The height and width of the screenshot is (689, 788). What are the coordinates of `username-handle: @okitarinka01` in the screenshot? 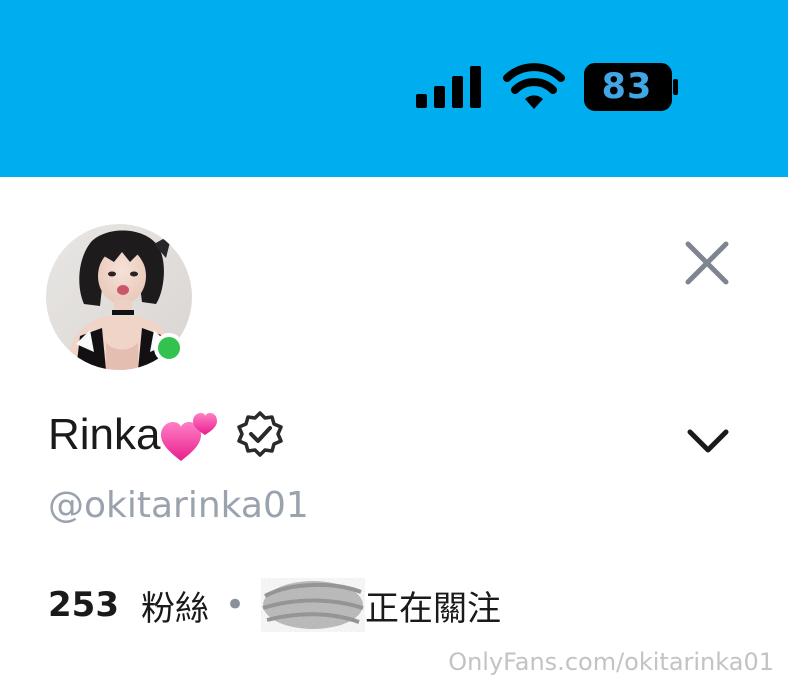 It's located at (178, 505).